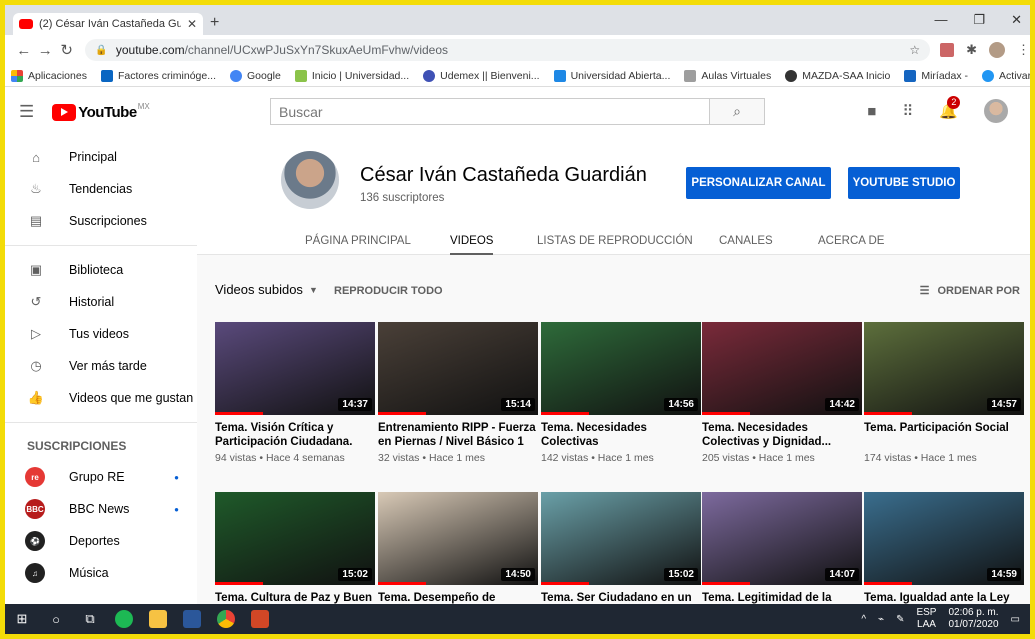  What do you see at coordinates (101, 270) in the screenshot?
I see `sidebar-item-biblioteca: ▣ Biblioteca` at bounding box center [101, 270].